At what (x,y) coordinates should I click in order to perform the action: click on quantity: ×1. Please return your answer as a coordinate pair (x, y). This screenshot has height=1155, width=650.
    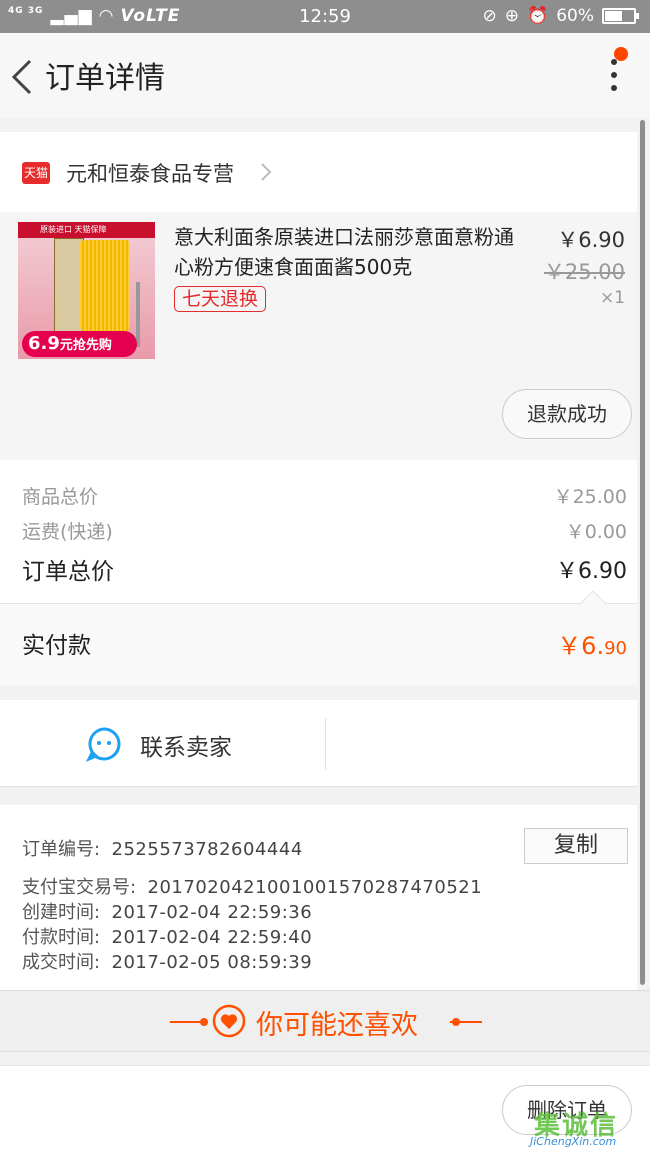
    Looking at the image, I should click on (612, 298).